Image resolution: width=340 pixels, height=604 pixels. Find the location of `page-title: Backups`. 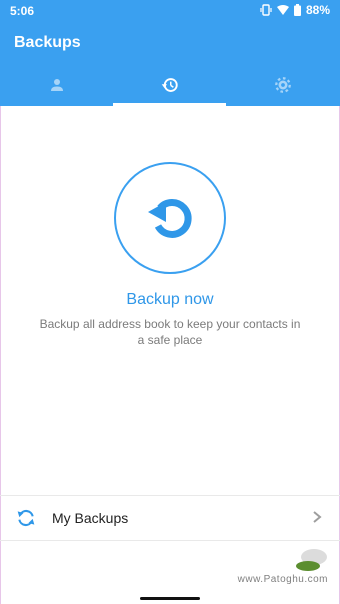

page-title: Backups is located at coordinates (47, 42).